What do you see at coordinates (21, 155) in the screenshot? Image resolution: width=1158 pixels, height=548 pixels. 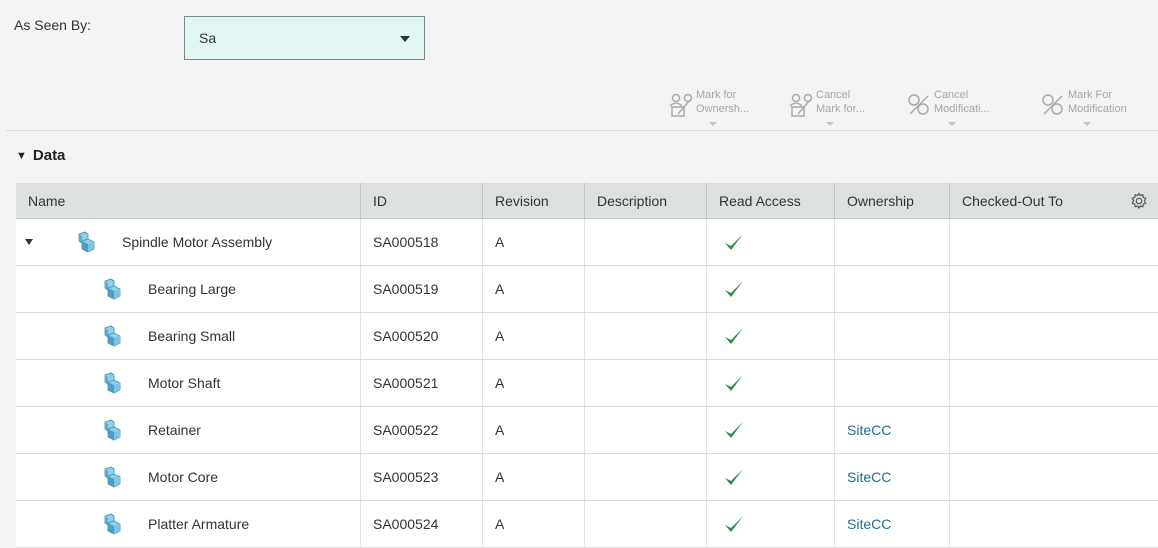 I see `collapse-triangle-icon: ▼` at bounding box center [21, 155].